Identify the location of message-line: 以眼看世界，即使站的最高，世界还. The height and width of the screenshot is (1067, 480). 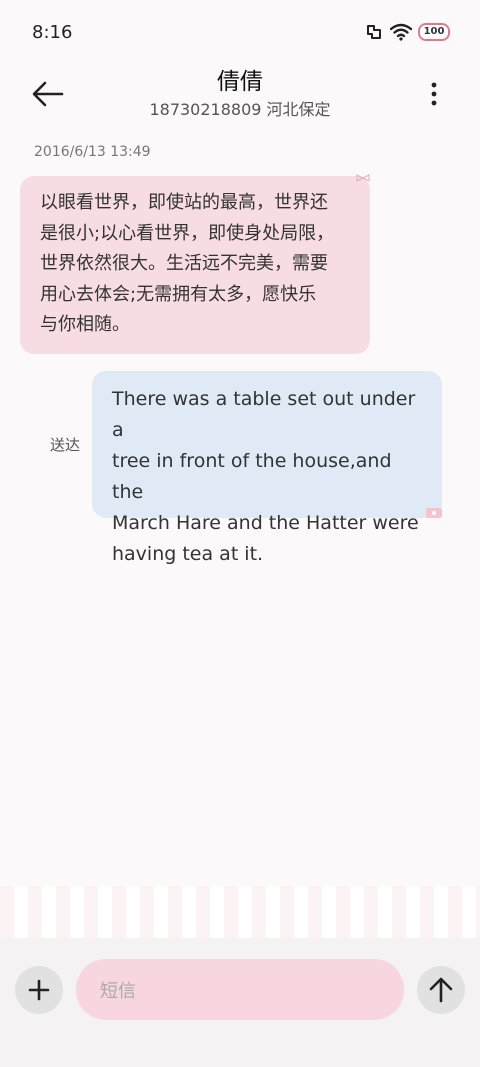
(184, 202).